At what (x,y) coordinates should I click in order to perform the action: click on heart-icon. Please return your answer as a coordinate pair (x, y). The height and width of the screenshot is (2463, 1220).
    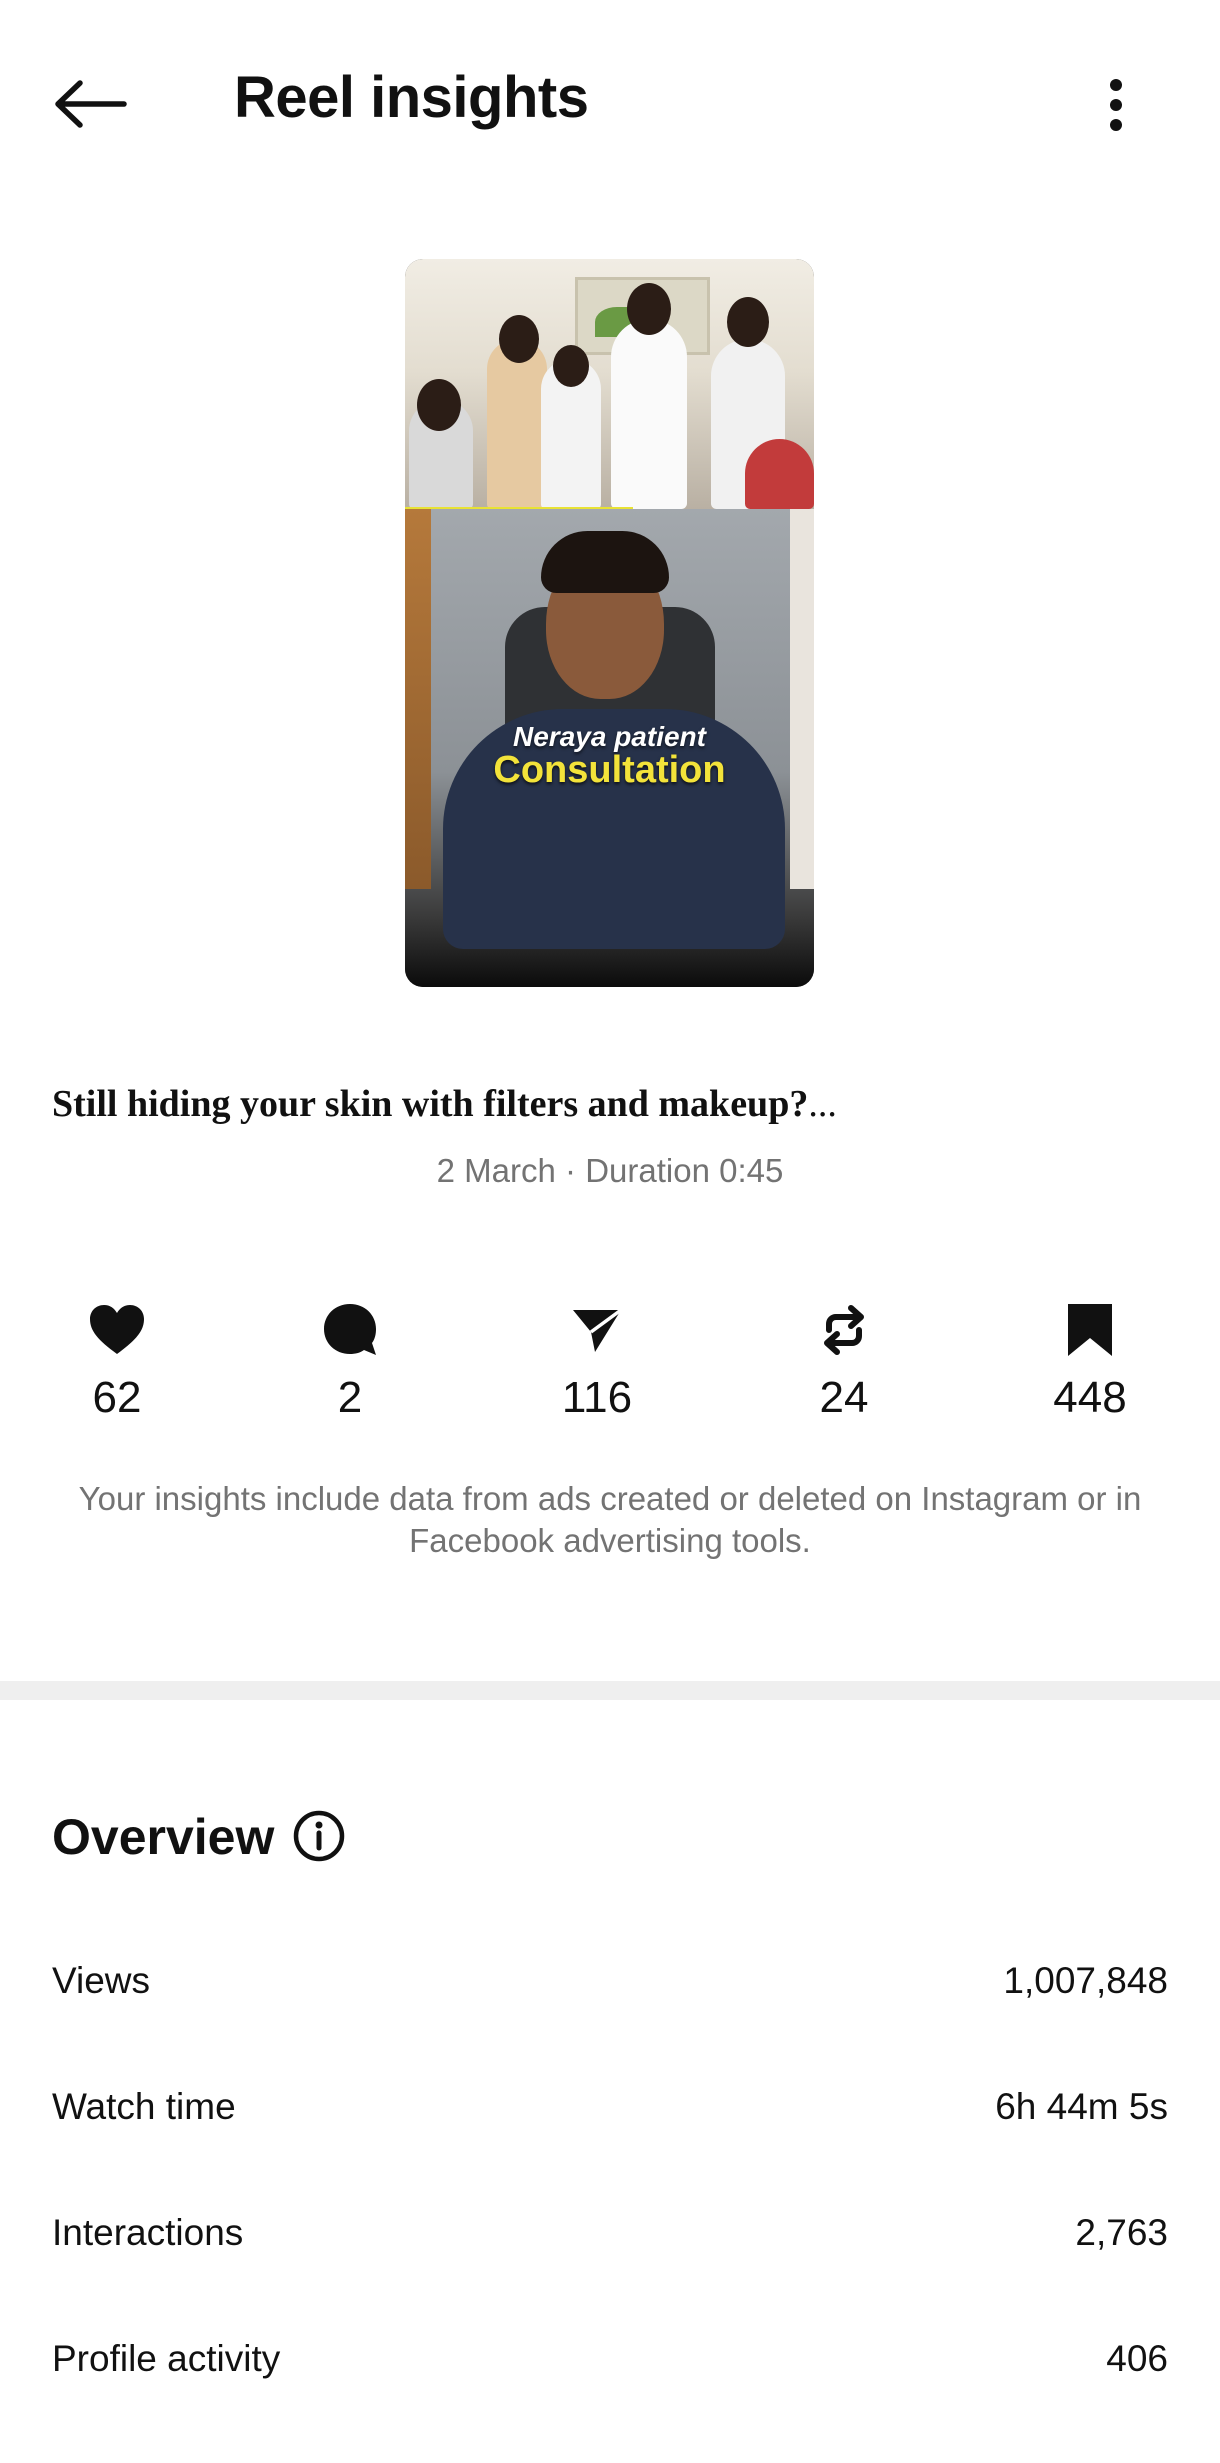
    Looking at the image, I should click on (117, 1329).